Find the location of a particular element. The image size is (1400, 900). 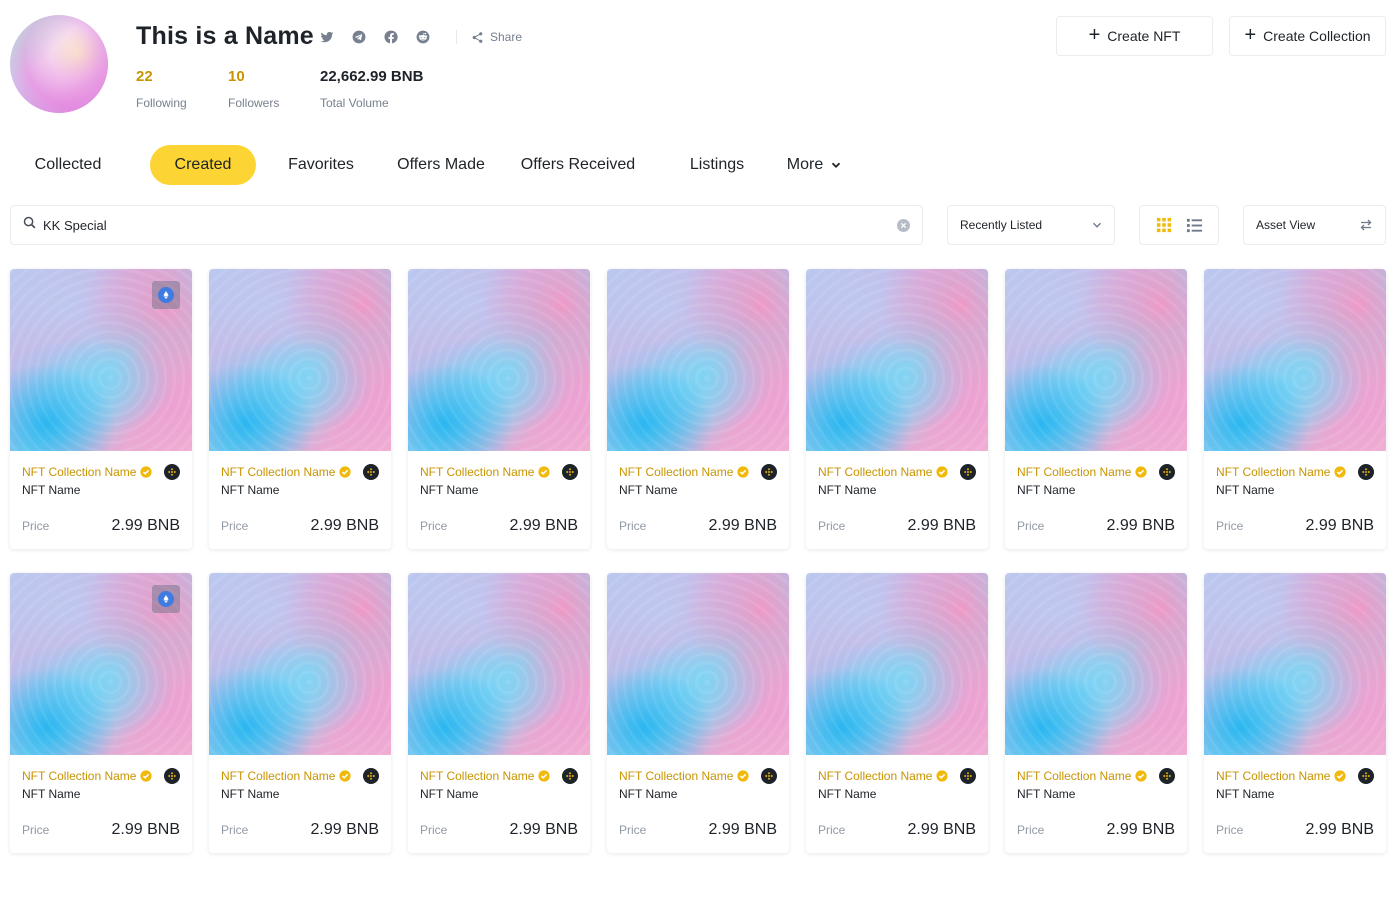

asset-view-button: Asset View is located at coordinates (1314, 225).